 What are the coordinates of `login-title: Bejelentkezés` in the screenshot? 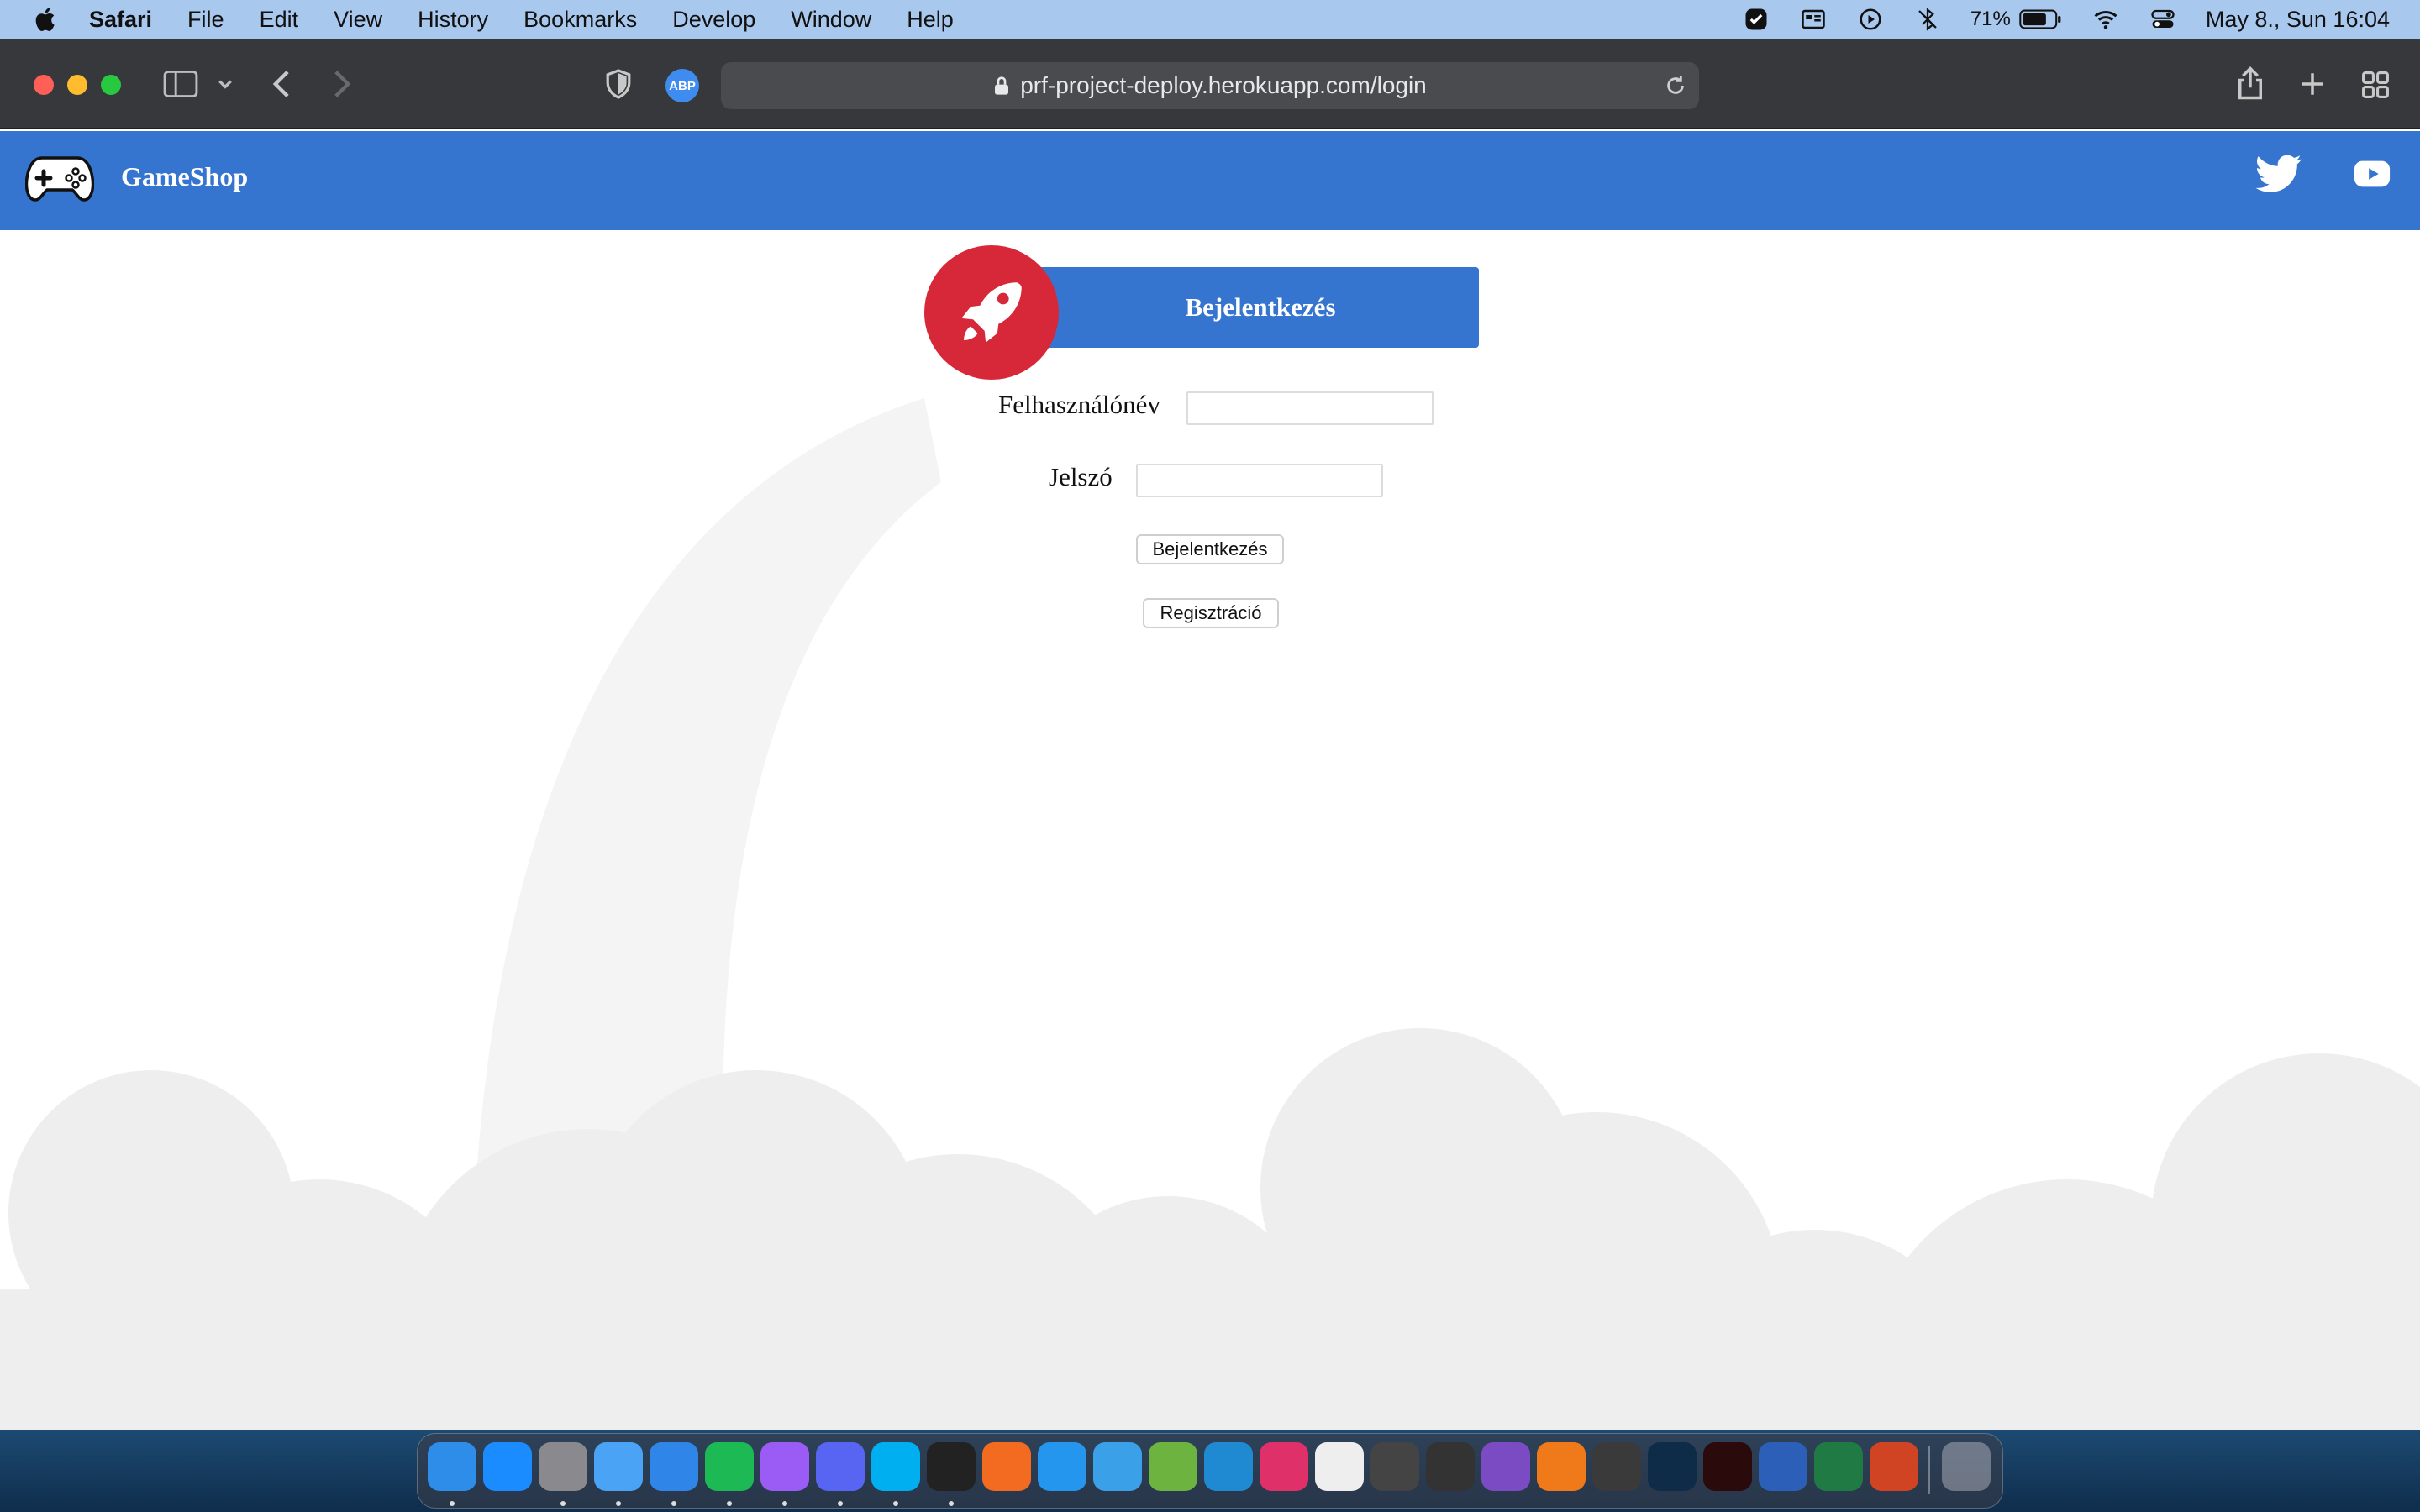 It's located at (1252, 307).